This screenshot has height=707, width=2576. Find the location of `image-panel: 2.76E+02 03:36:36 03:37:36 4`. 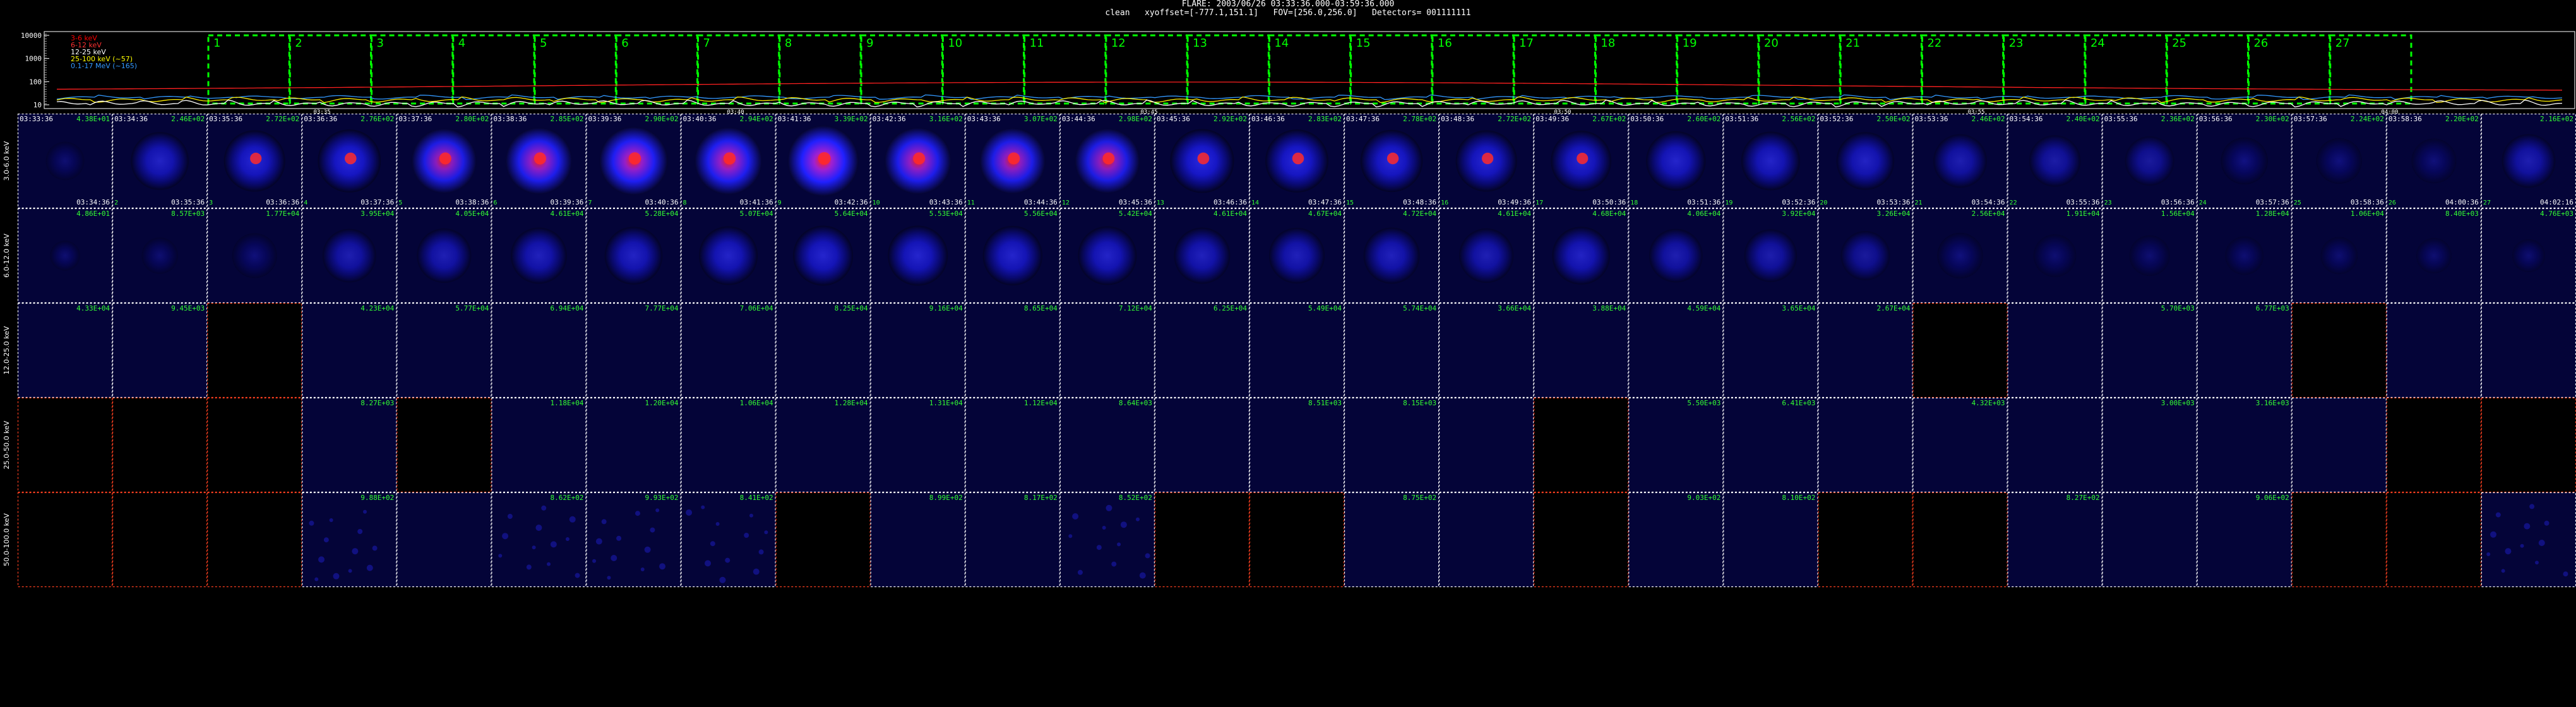

image-panel: 2.76E+02 03:36:36 03:37:36 4 is located at coordinates (349, 161).